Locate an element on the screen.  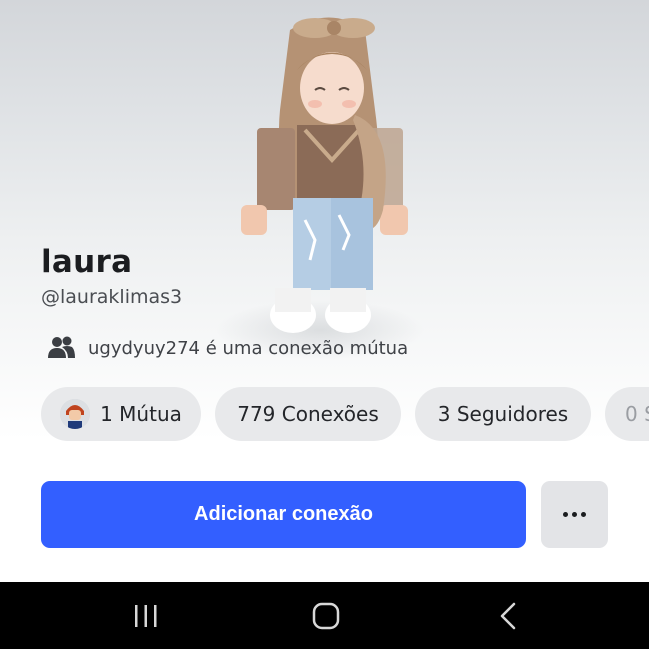
connections-count: 779 Conexões is located at coordinates (308, 414).